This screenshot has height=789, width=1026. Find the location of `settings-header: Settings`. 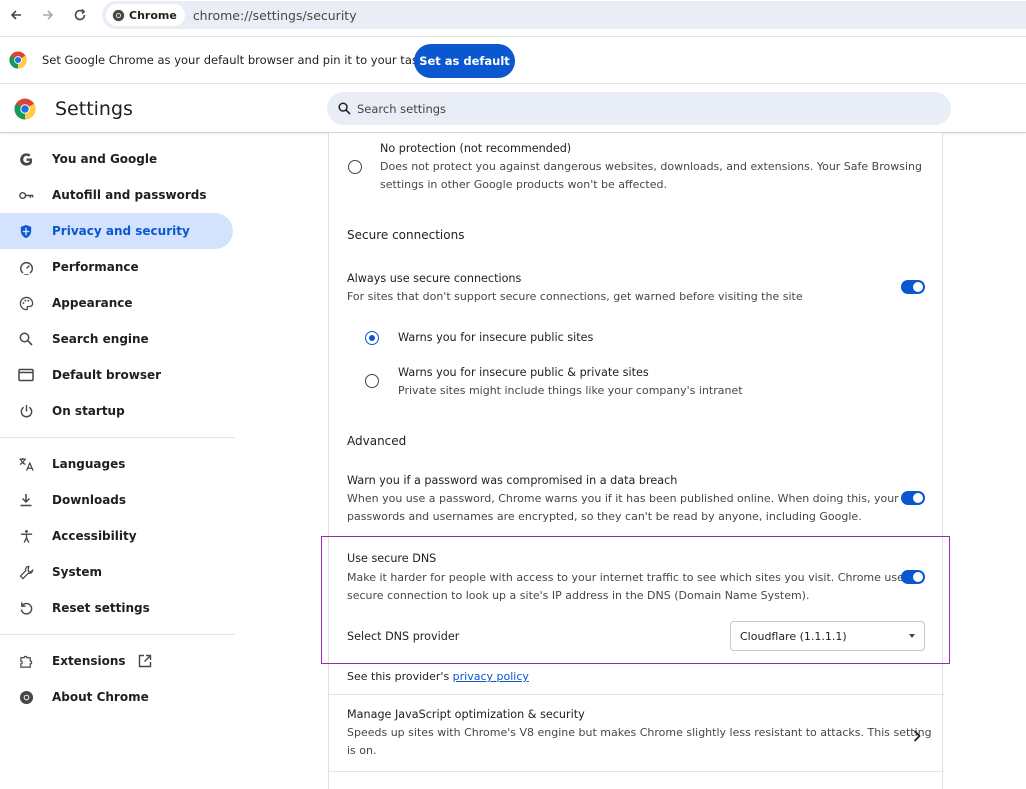

settings-header: Settings is located at coordinates (513, 109).